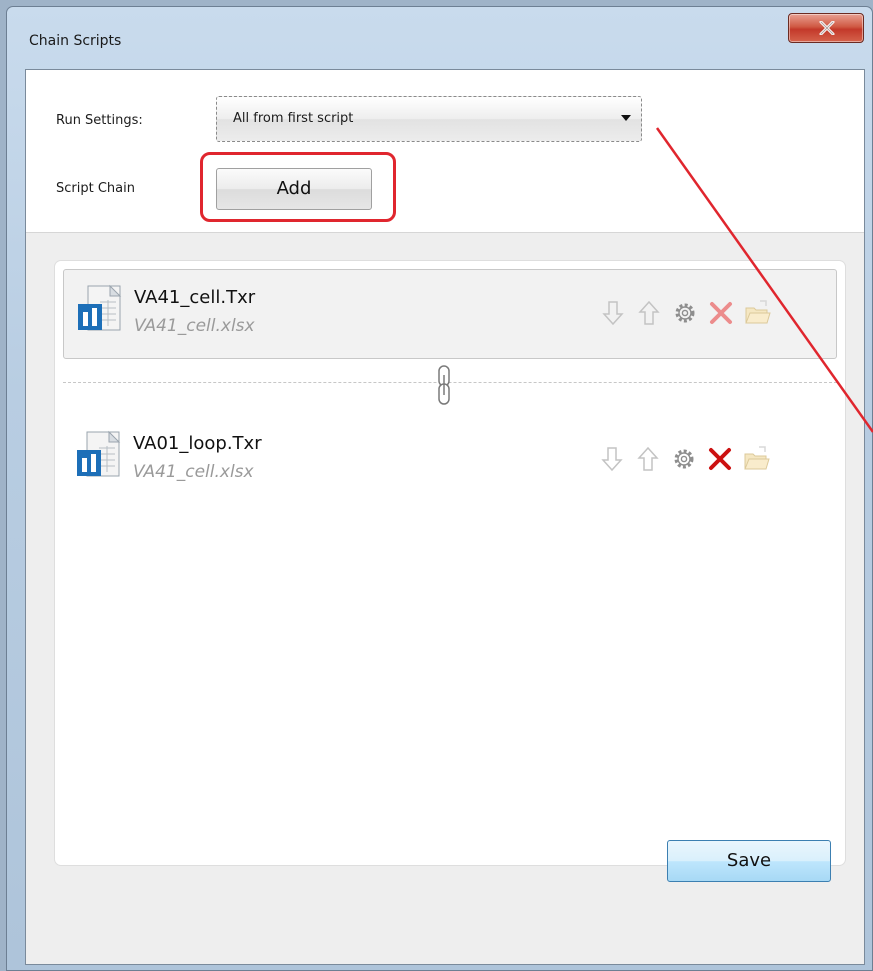 The image size is (873, 971). Describe the element at coordinates (450, 314) in the screenshot. I see `script-item: VA41_cell.Txr VA41_cell.xlsx` at that location.